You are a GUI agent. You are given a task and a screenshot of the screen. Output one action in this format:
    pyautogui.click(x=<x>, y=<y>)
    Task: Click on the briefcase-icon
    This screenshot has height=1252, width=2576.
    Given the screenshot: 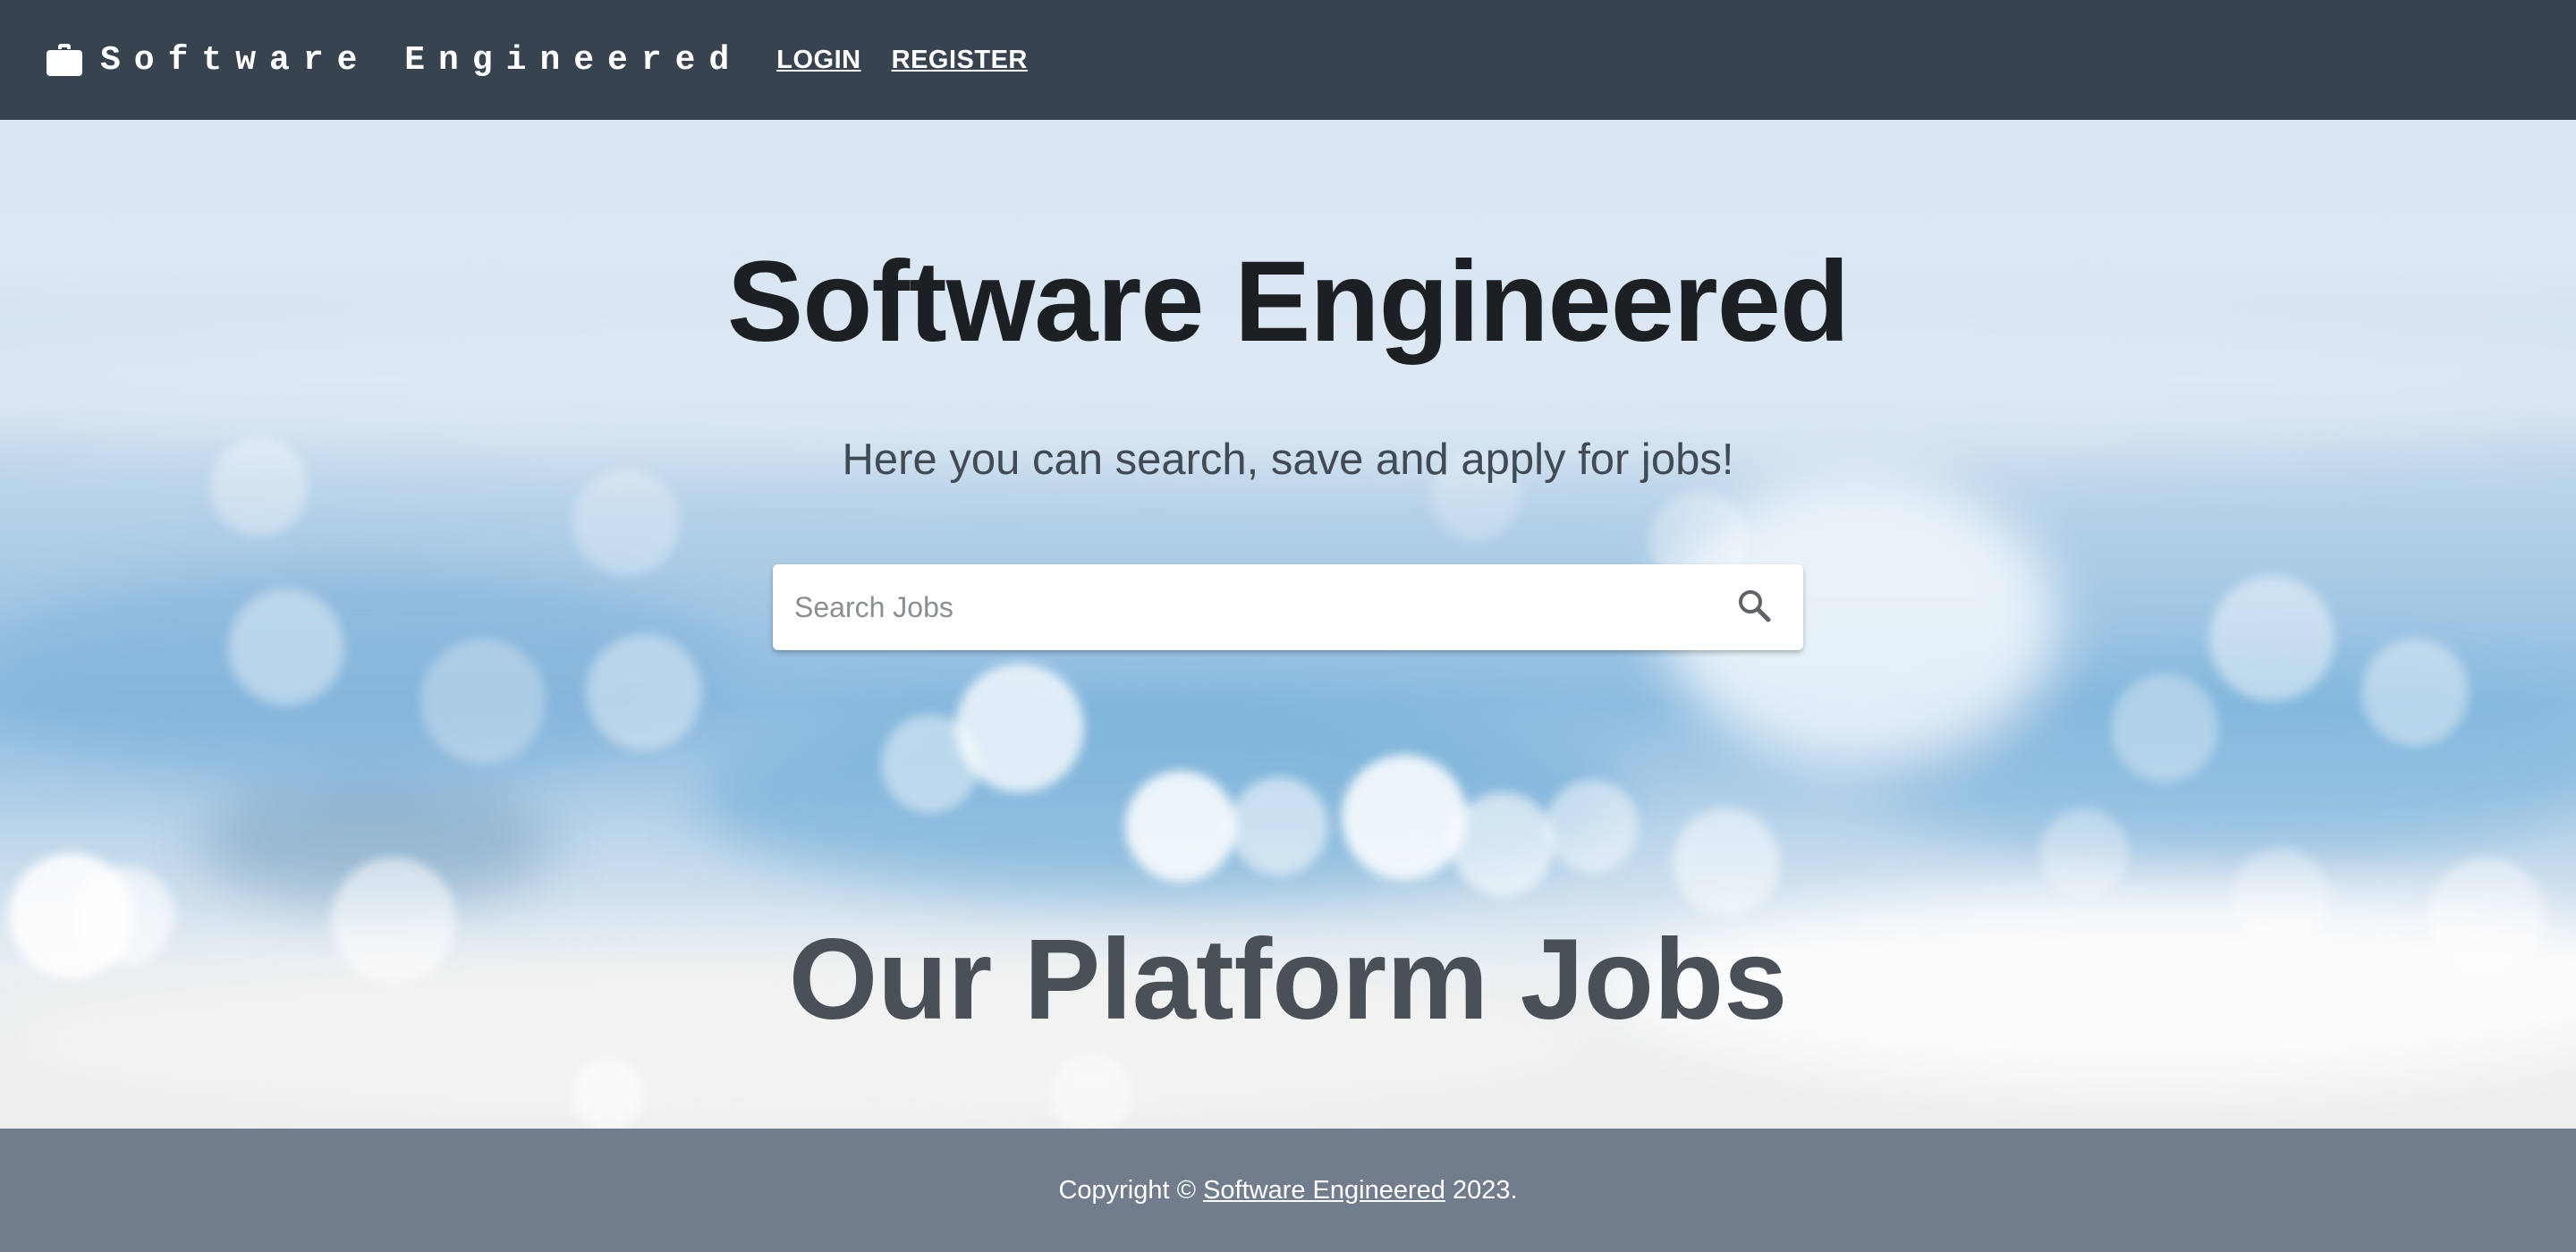 What is the action you would take?
    pyautogui.click(x=64, y=60)
    